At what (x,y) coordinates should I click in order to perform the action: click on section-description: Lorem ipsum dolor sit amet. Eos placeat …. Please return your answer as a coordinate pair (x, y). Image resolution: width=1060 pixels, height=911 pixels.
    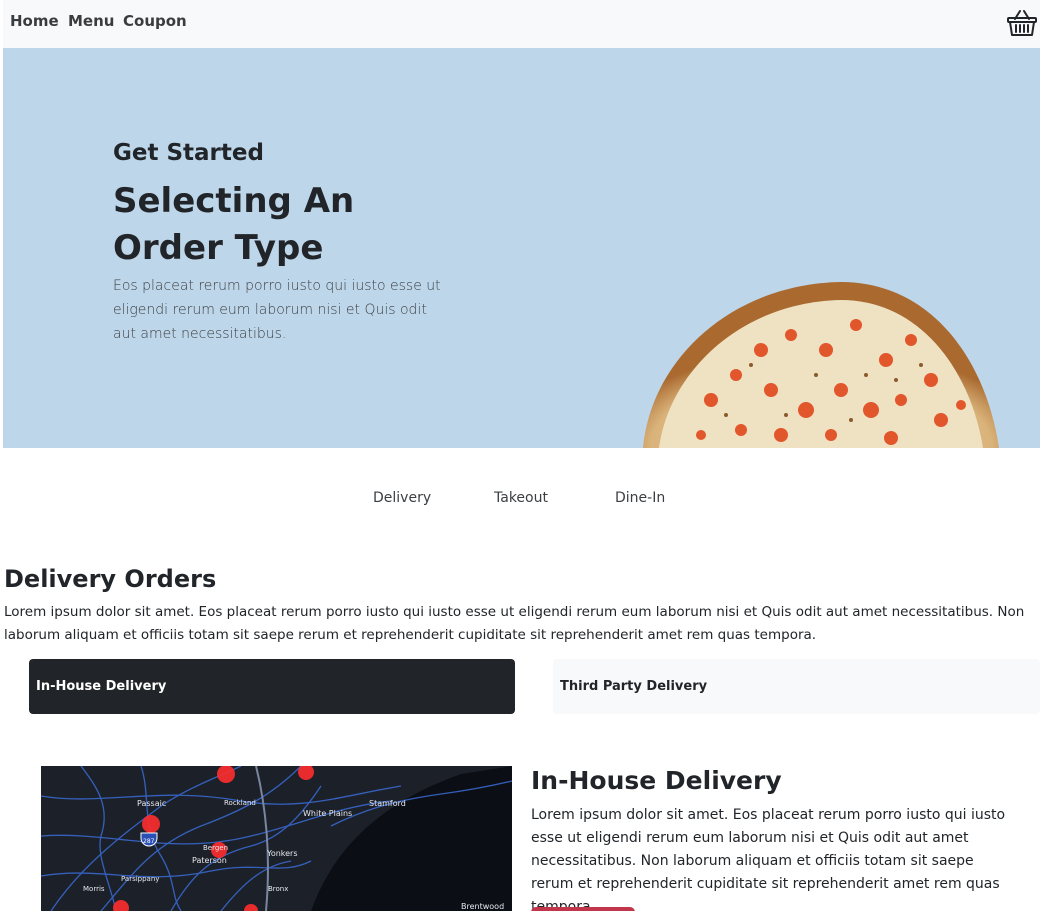
    Looking at the image, I should click on (514, 623).